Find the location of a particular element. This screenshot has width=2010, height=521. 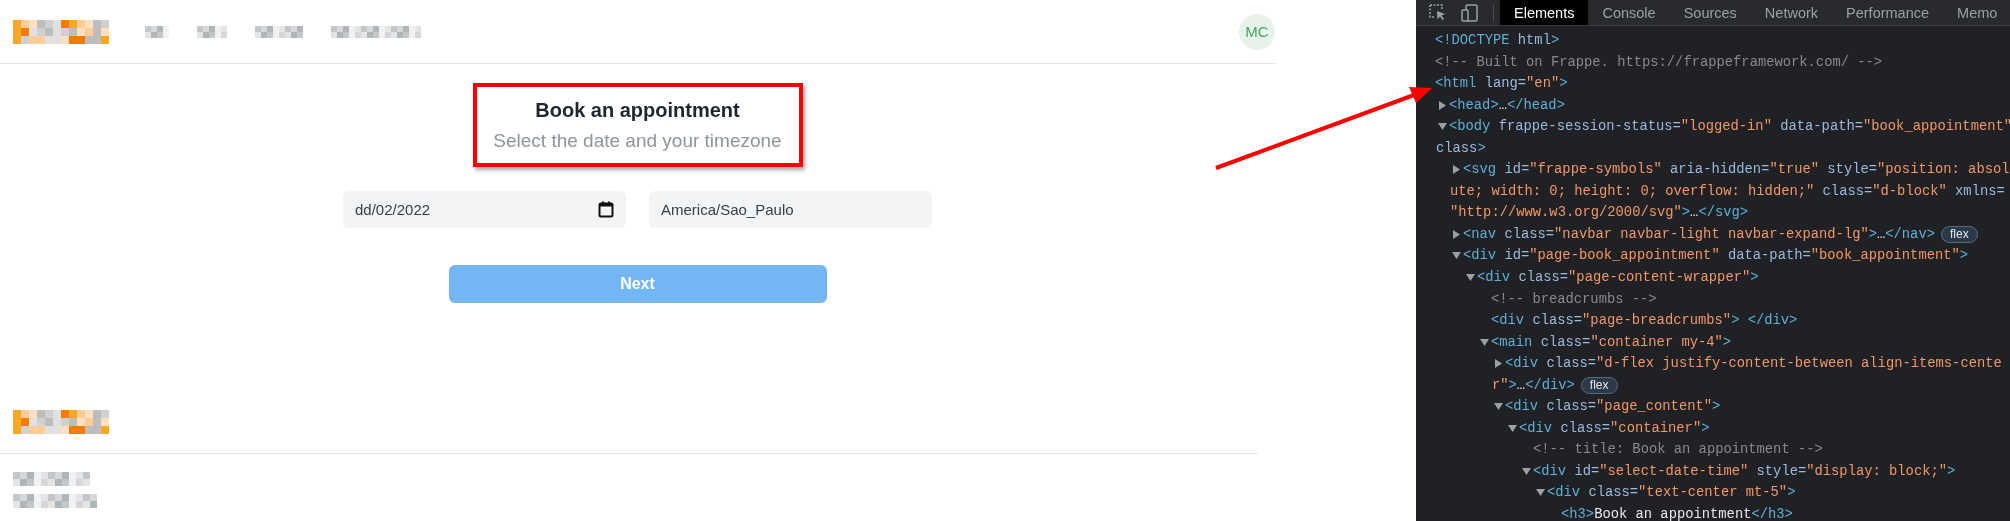

code-line: r">…</div> is located at coordinates (1533, 385).